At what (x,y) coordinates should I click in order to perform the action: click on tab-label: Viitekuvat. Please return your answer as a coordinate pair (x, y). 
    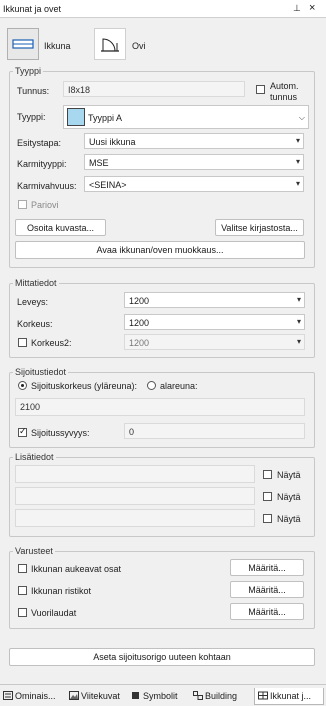
    Looking at the image, I should click on (100, 696).